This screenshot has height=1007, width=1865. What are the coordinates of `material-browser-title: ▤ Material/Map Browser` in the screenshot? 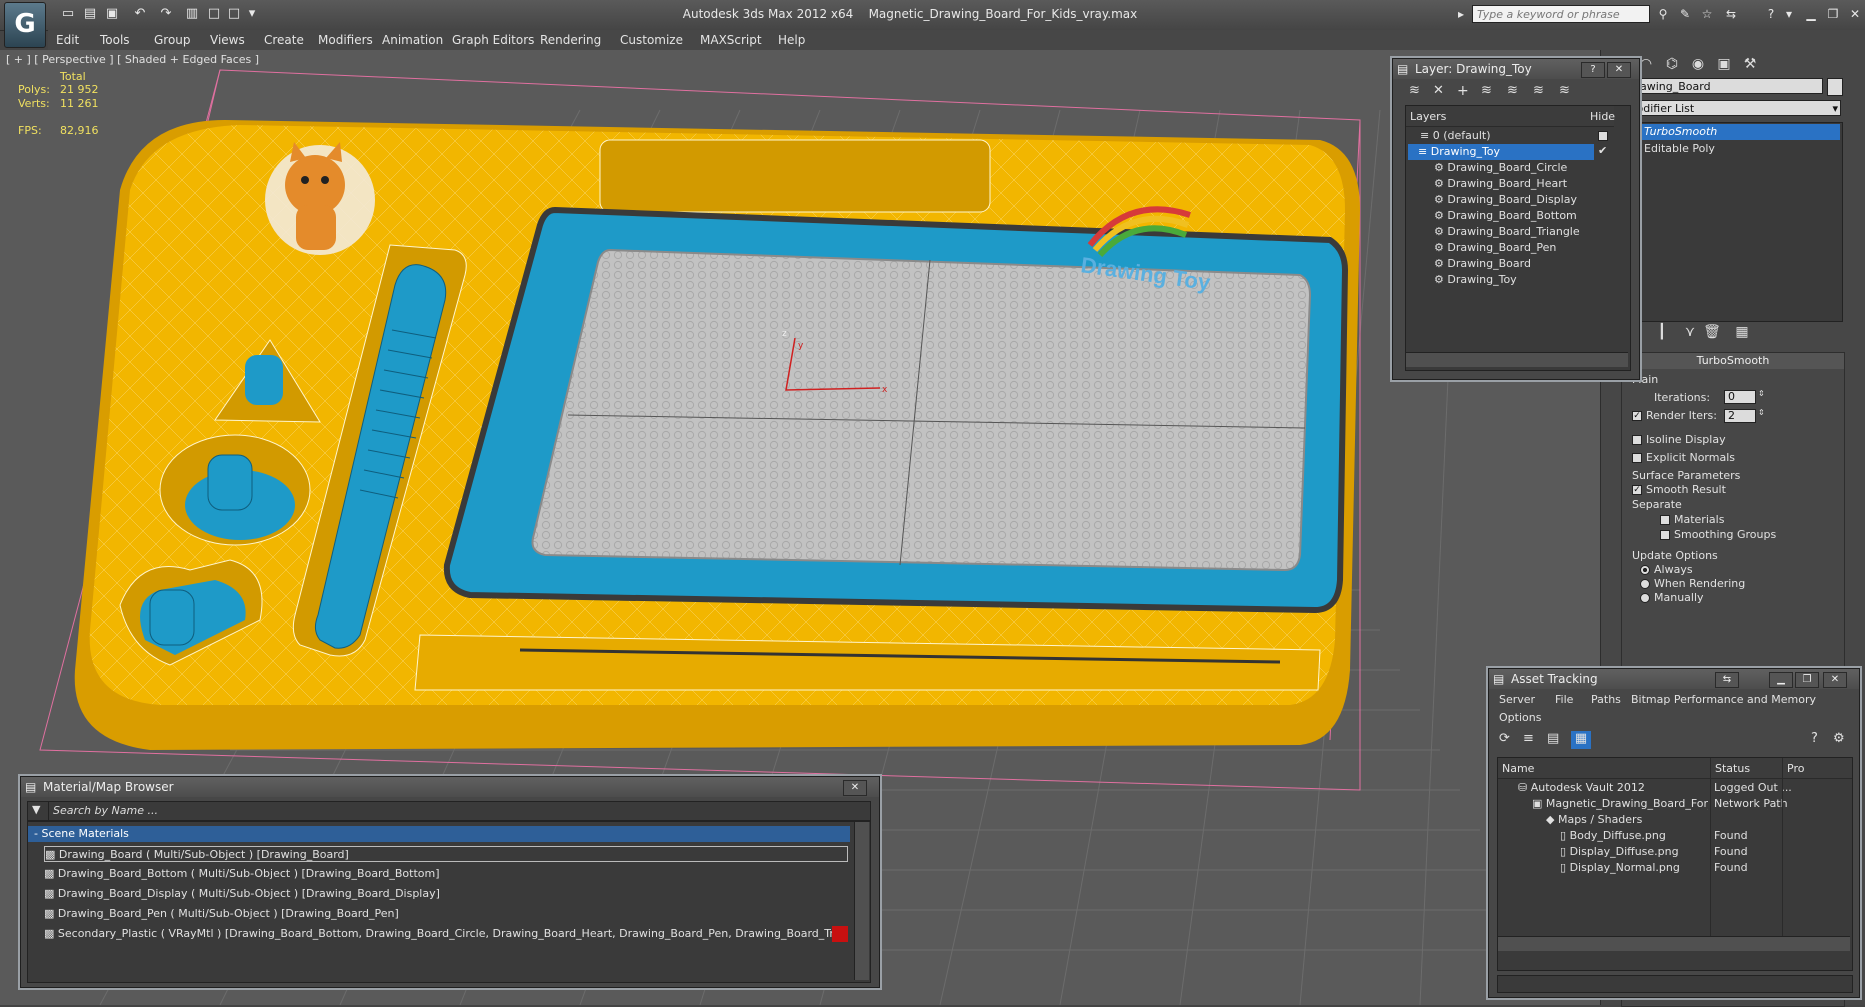 It's located at (450, 787).